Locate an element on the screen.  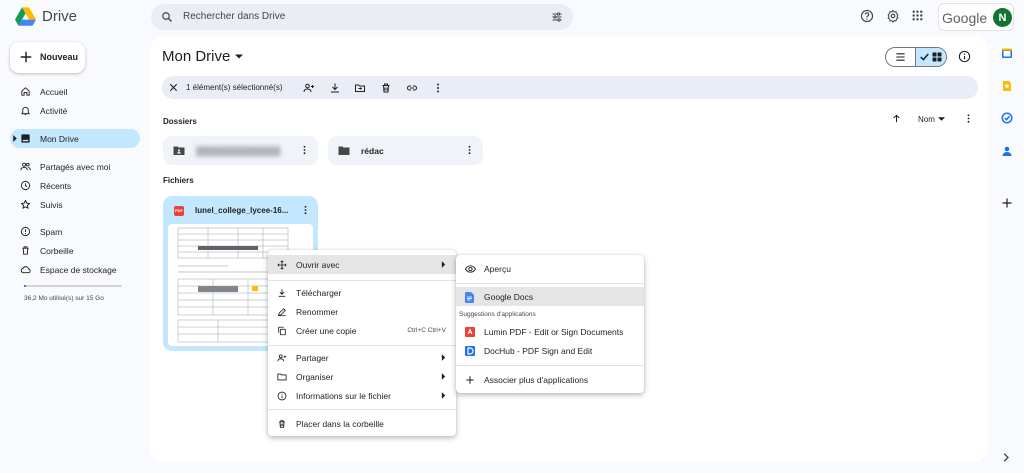
move-to-folder-icon is located at coordinates (360, 88).